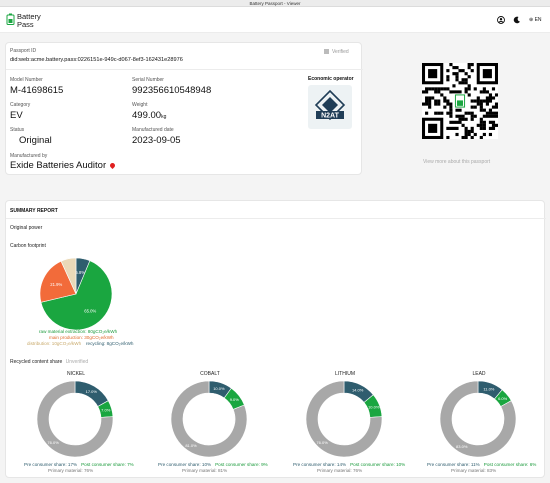 The image size is (550, 483). I want to click on category-label: Category, so click(20, 105).